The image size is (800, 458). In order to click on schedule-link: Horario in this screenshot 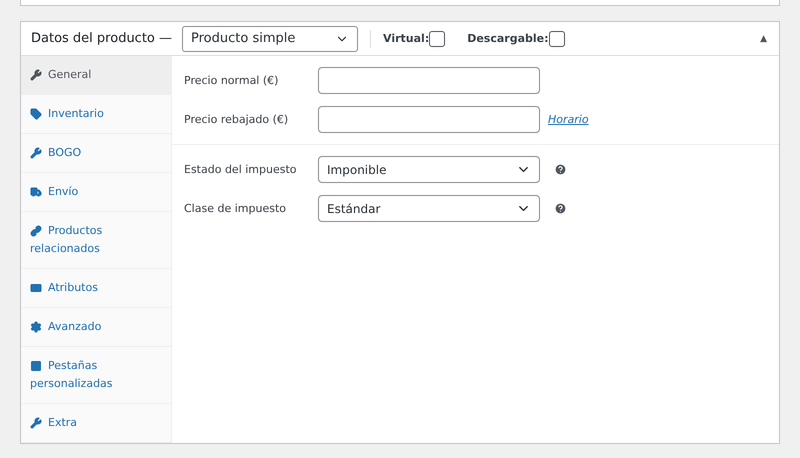, I will do `click(568, 119)`.